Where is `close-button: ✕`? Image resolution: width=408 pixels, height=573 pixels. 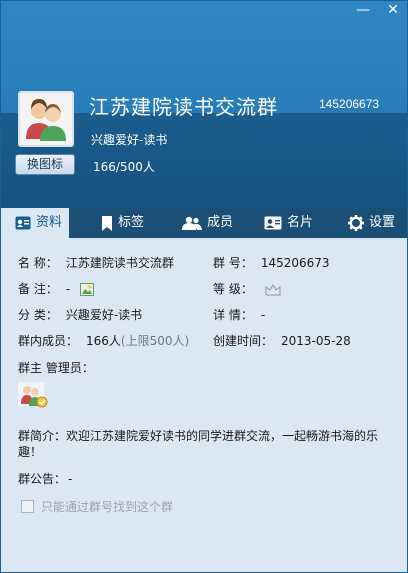
close-button: ✕ is located at coordinates (393, 11).